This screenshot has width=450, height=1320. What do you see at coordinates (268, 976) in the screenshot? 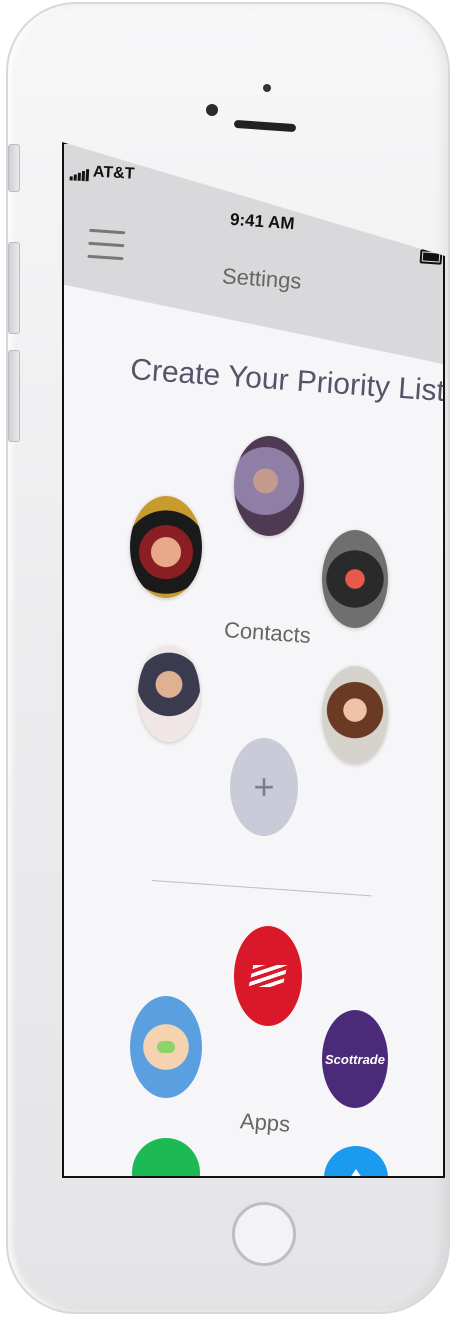
I see `bank-of-america-icon` at bounding box center [268, 976].